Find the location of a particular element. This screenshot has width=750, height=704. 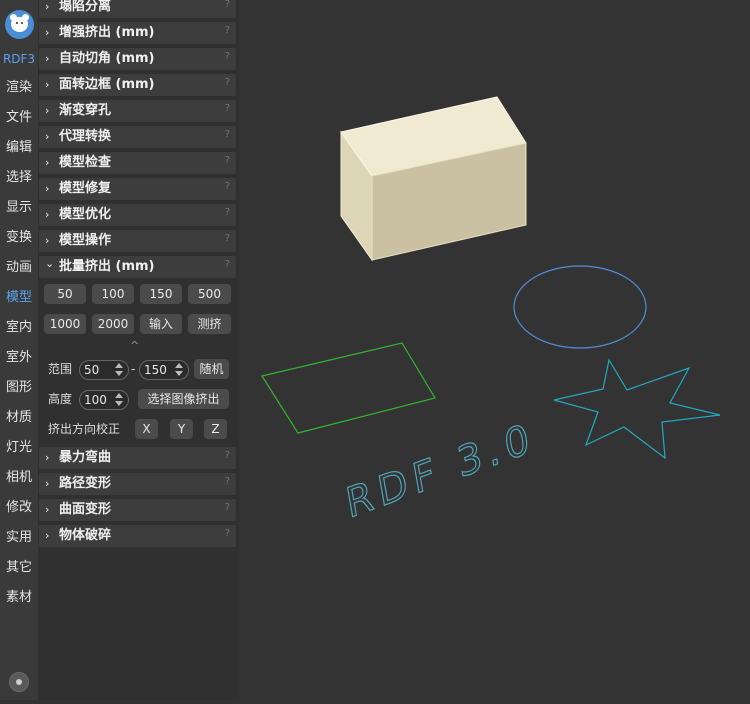

section-model-operation: › 模型操作 ? is located at coordinates (137, 241).